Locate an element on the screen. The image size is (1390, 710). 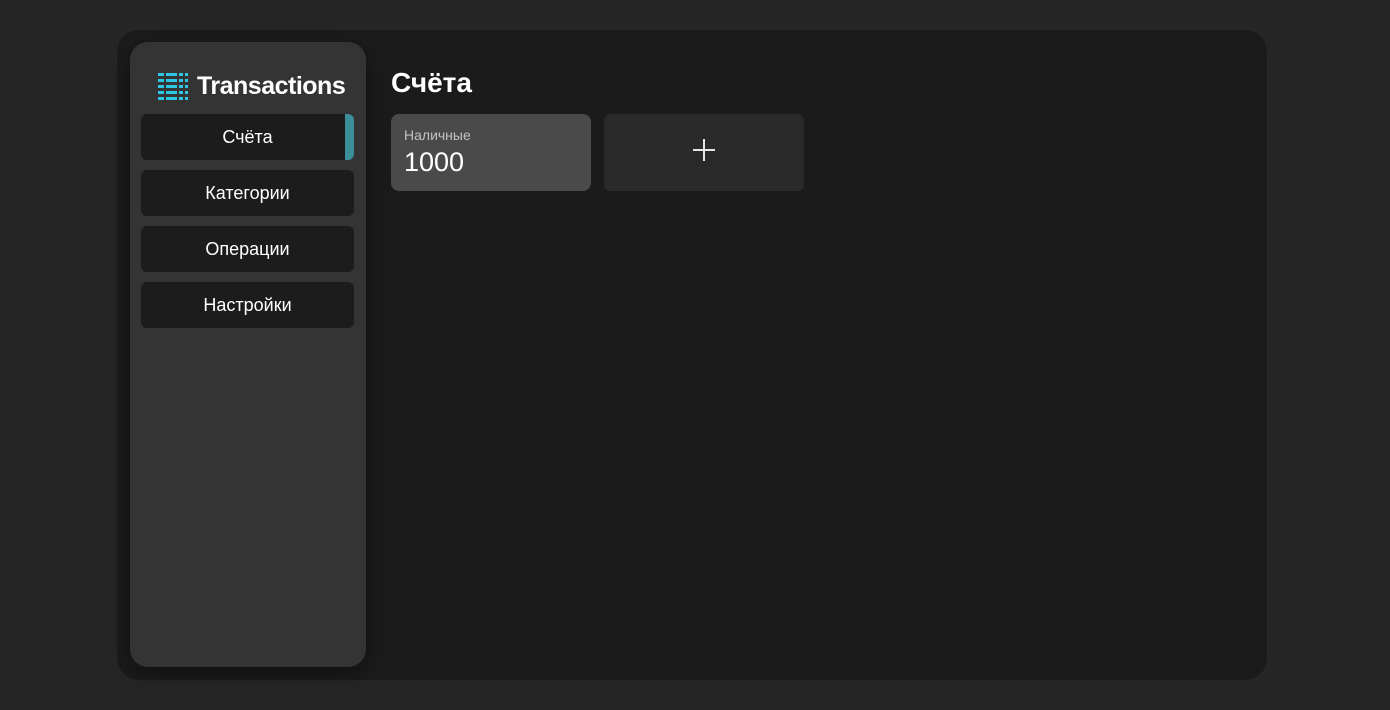
sidebar-item-label: Счёта is located at coordinates (247, 136).